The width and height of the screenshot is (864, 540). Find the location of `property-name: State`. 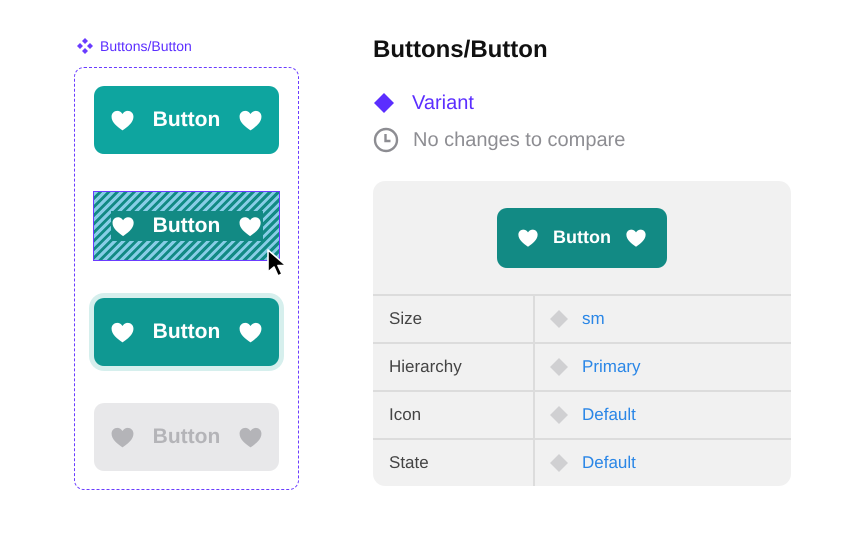

property-name: State is located at coordinates (454, 463).